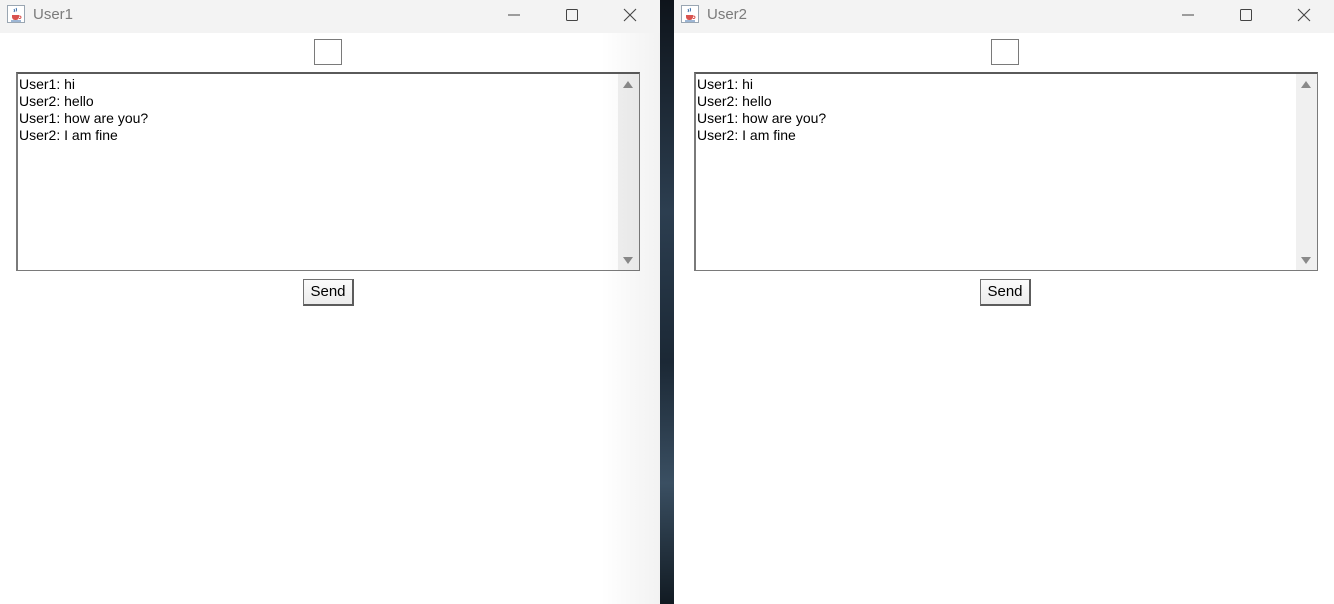 The height and width of the screenshot is (604, 1334). What do you see at coordinates (727, 14) in the screenshot?
I see `window-title: User2` at bounding box center [727, 14].